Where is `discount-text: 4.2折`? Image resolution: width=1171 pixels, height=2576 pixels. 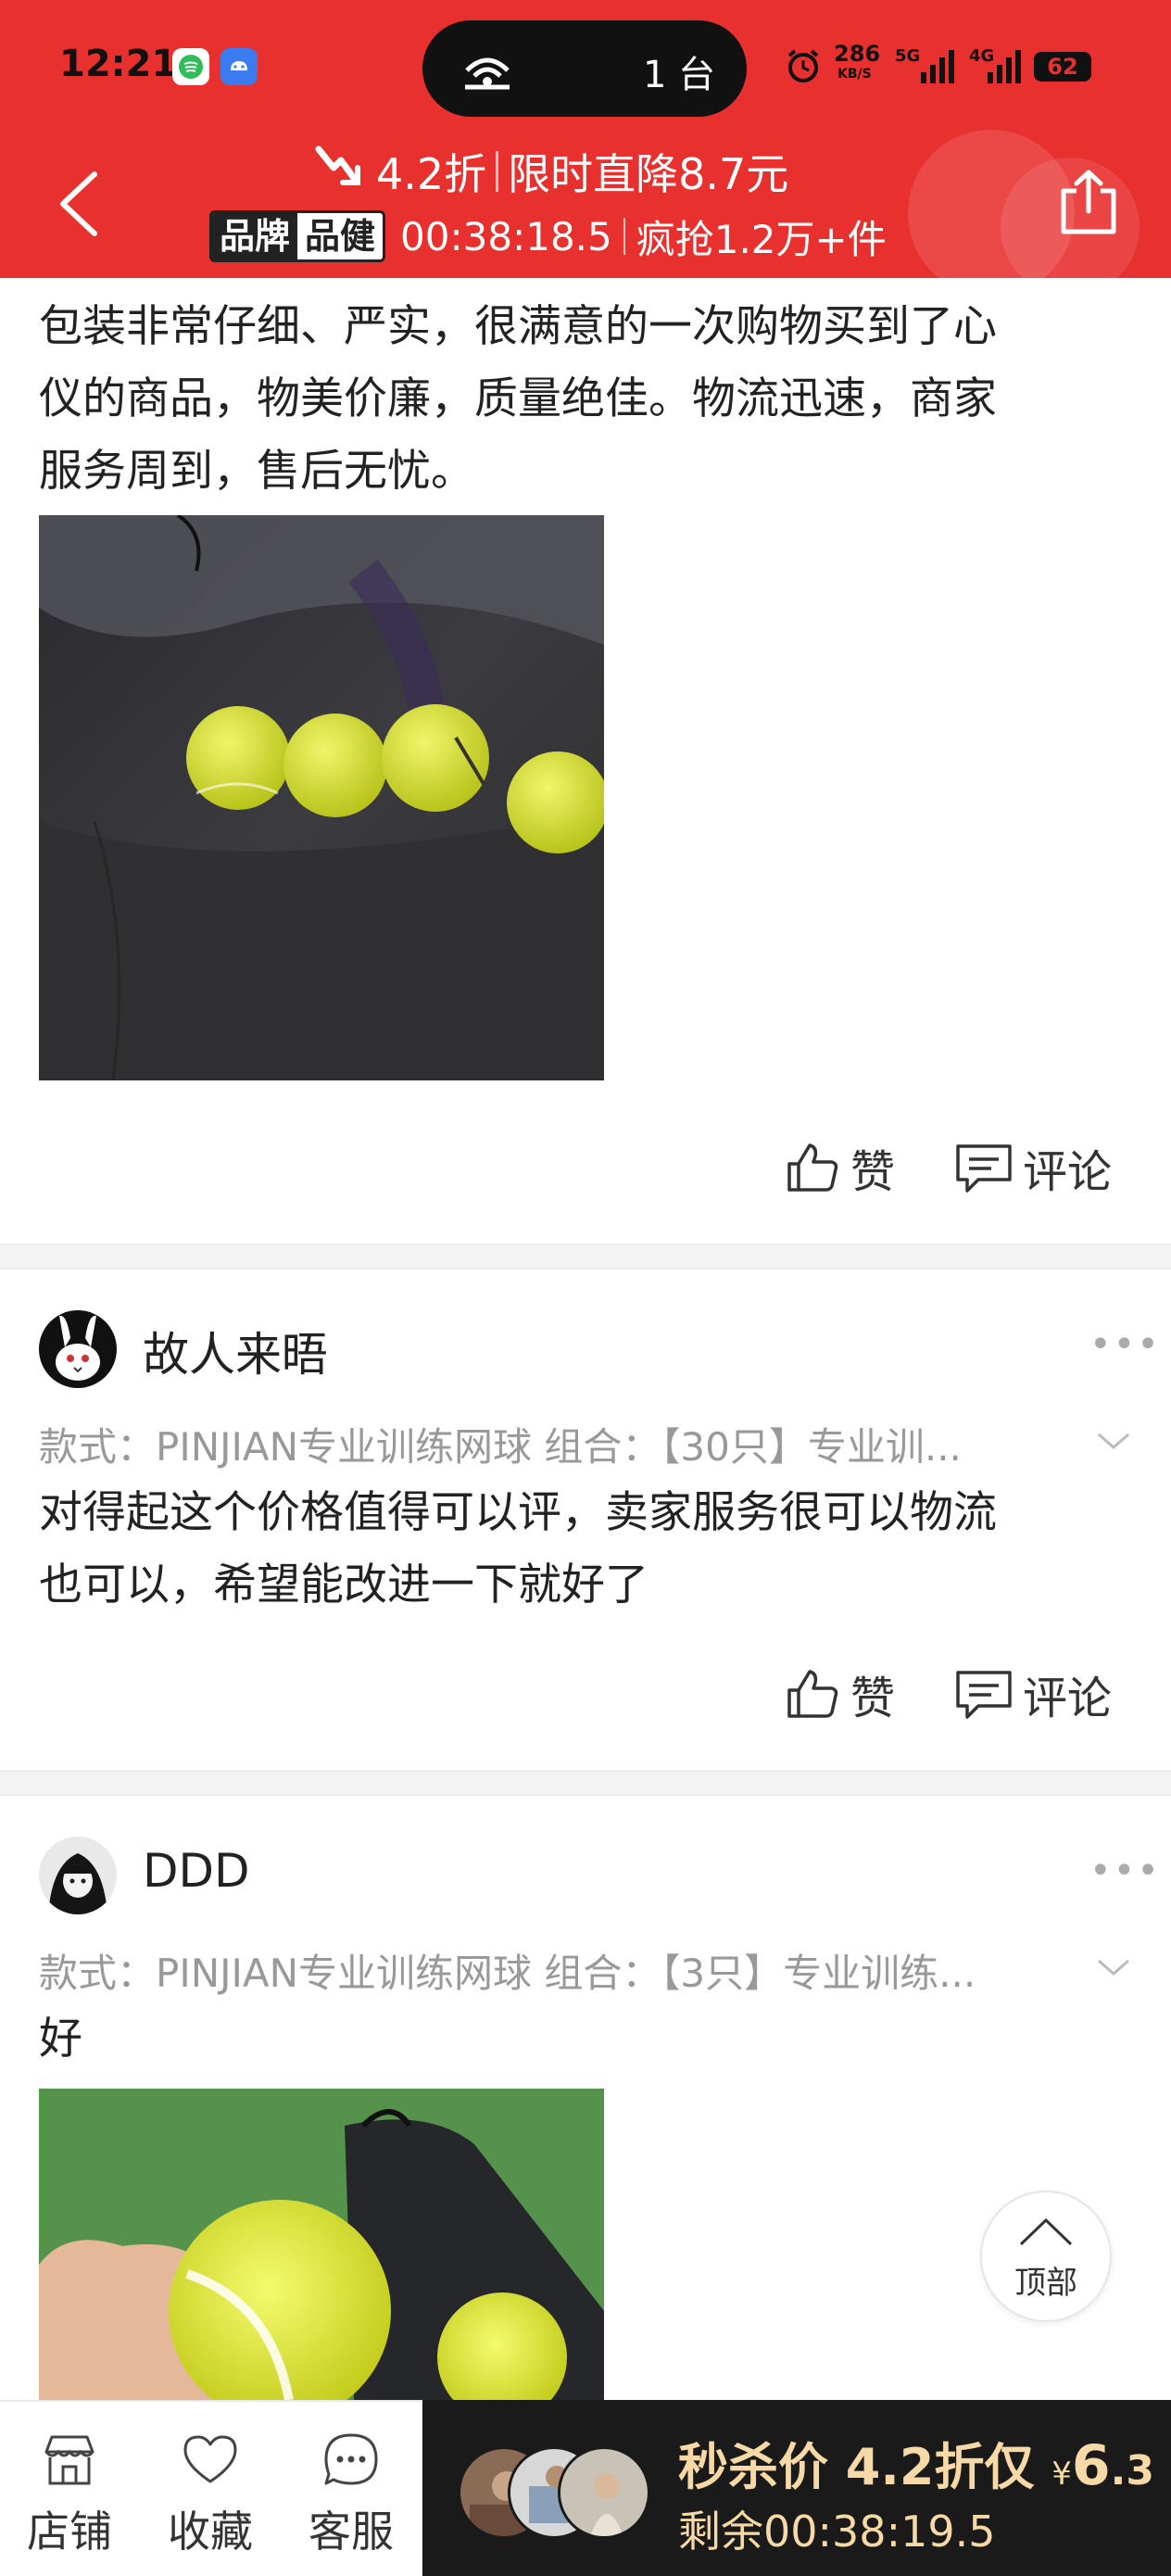 discount-text: 4.2折 is located at coordinates (432, 174).